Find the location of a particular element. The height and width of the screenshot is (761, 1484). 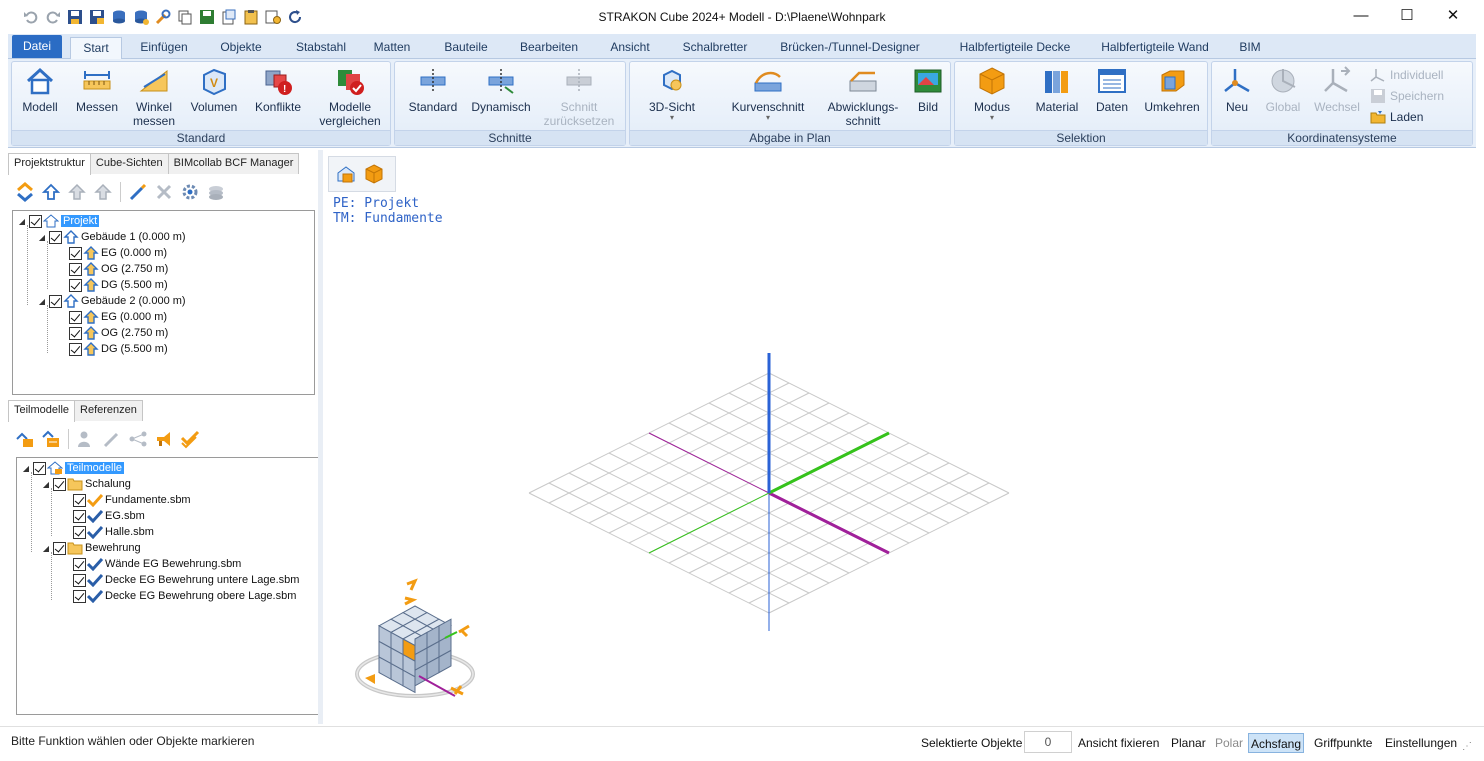

move-up-icon is located at coordinates (77, 192).